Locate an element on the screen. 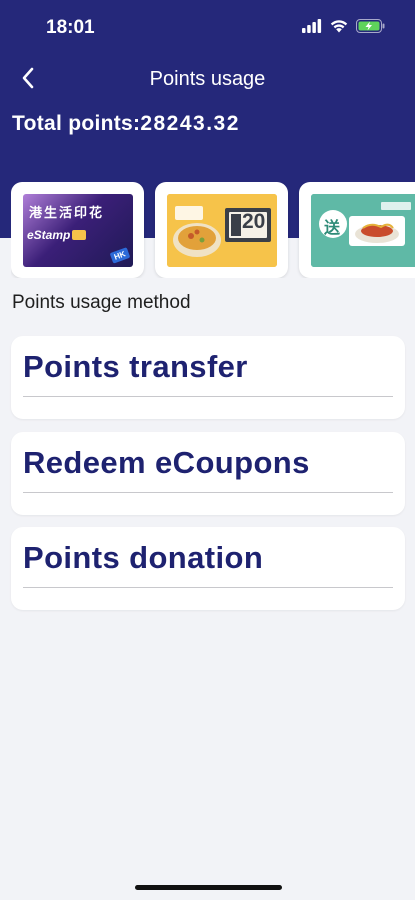  status-bar: 18:01 is located at coordinates (207, 28).